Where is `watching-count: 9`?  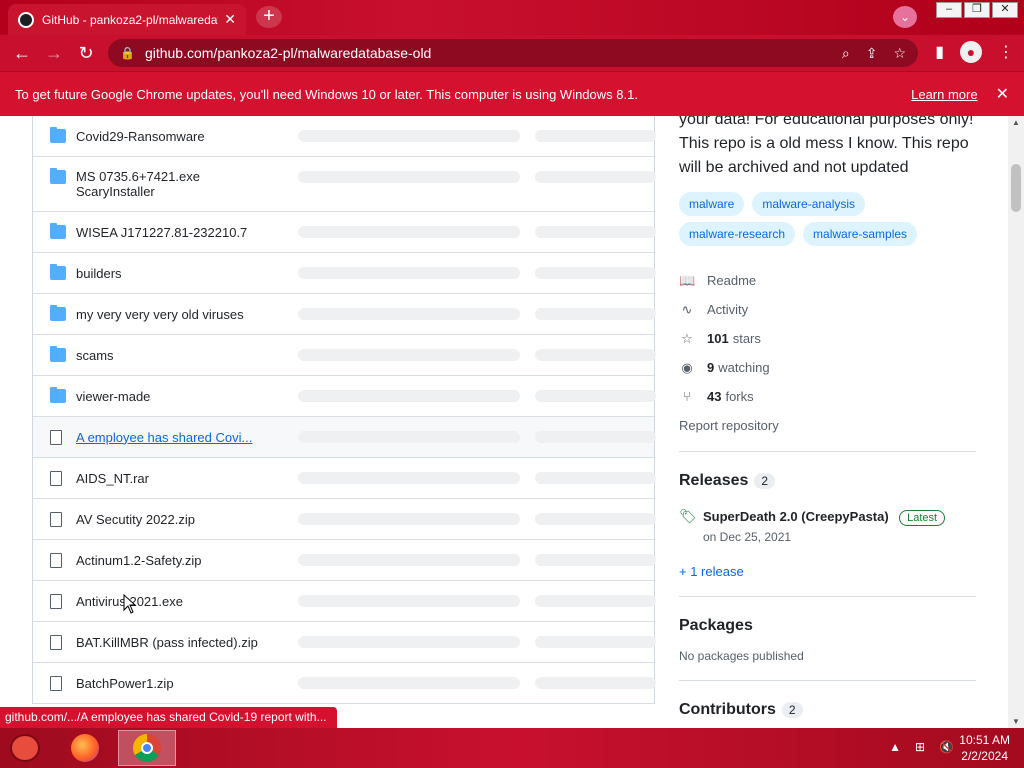
watching-count: 9 is located at coordinates (711, 367).